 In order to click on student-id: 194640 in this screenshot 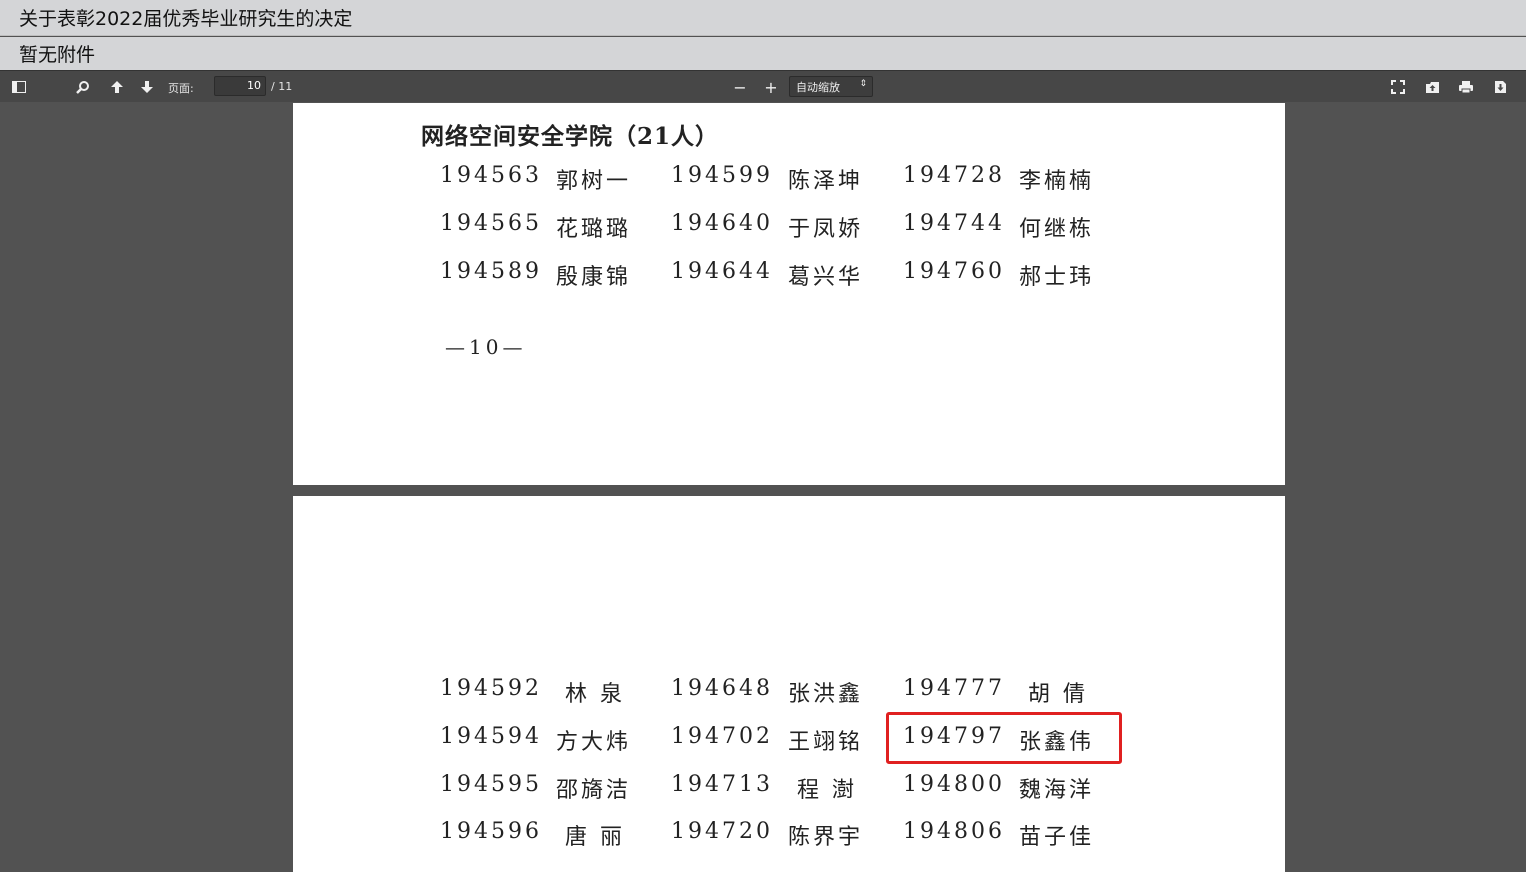, I will do `click(722, 223)`.